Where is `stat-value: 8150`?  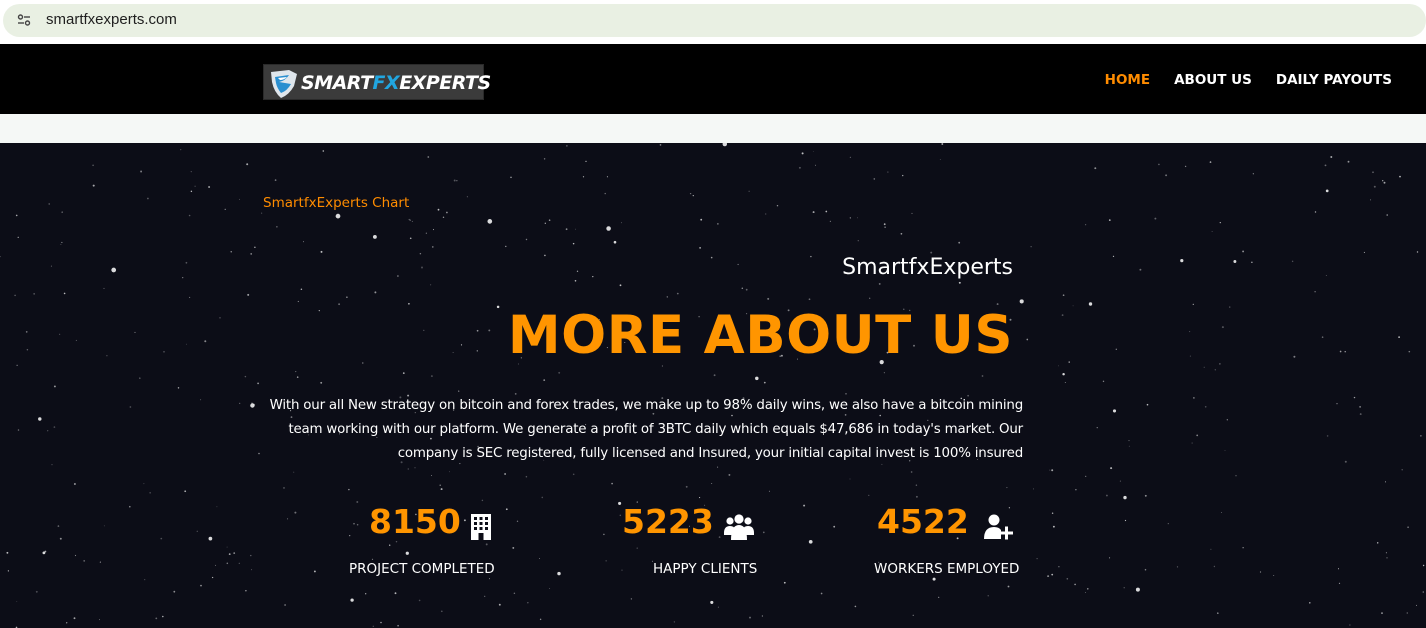
stat-value: 8150 is located at coordinates (415, 521).